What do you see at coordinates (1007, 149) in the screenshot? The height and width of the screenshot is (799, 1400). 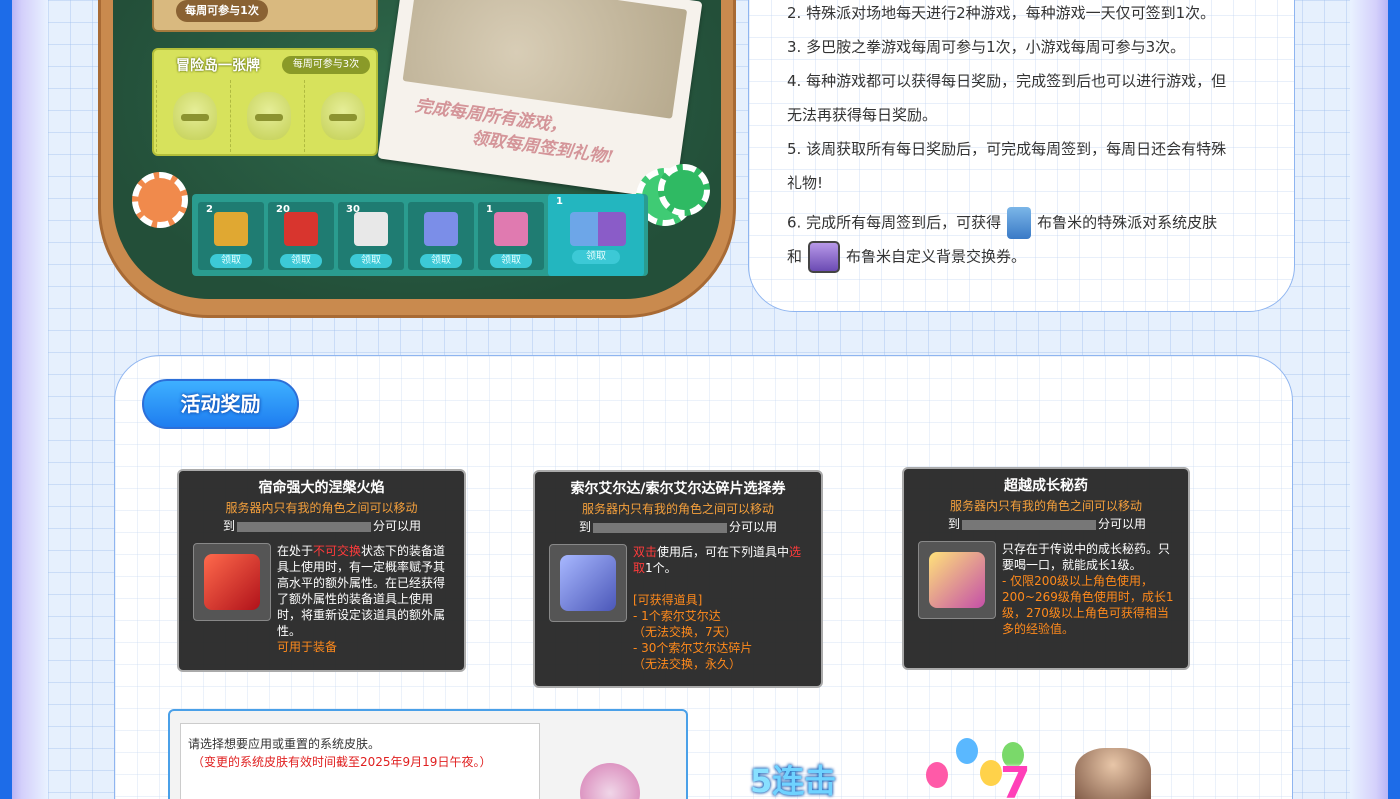 I see `rule-line: 5. 该周获取所有每日奖励后，可完成每周签到，每周日还会有特殊` at bounding box center [1007, 149].